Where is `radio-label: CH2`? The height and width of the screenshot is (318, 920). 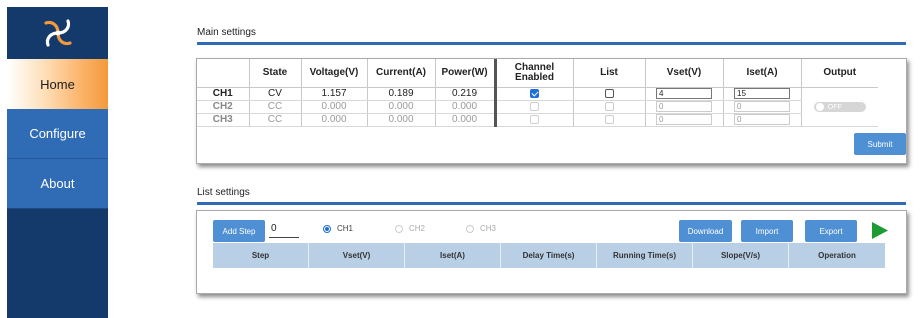
radio-label: CH2 is located at coordinates (417, 228).